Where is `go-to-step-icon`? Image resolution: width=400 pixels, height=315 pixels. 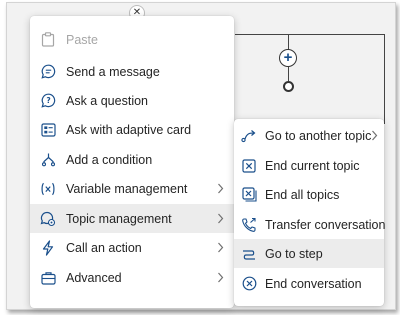
go-to-step-icon is located at coordinates (249, 254).